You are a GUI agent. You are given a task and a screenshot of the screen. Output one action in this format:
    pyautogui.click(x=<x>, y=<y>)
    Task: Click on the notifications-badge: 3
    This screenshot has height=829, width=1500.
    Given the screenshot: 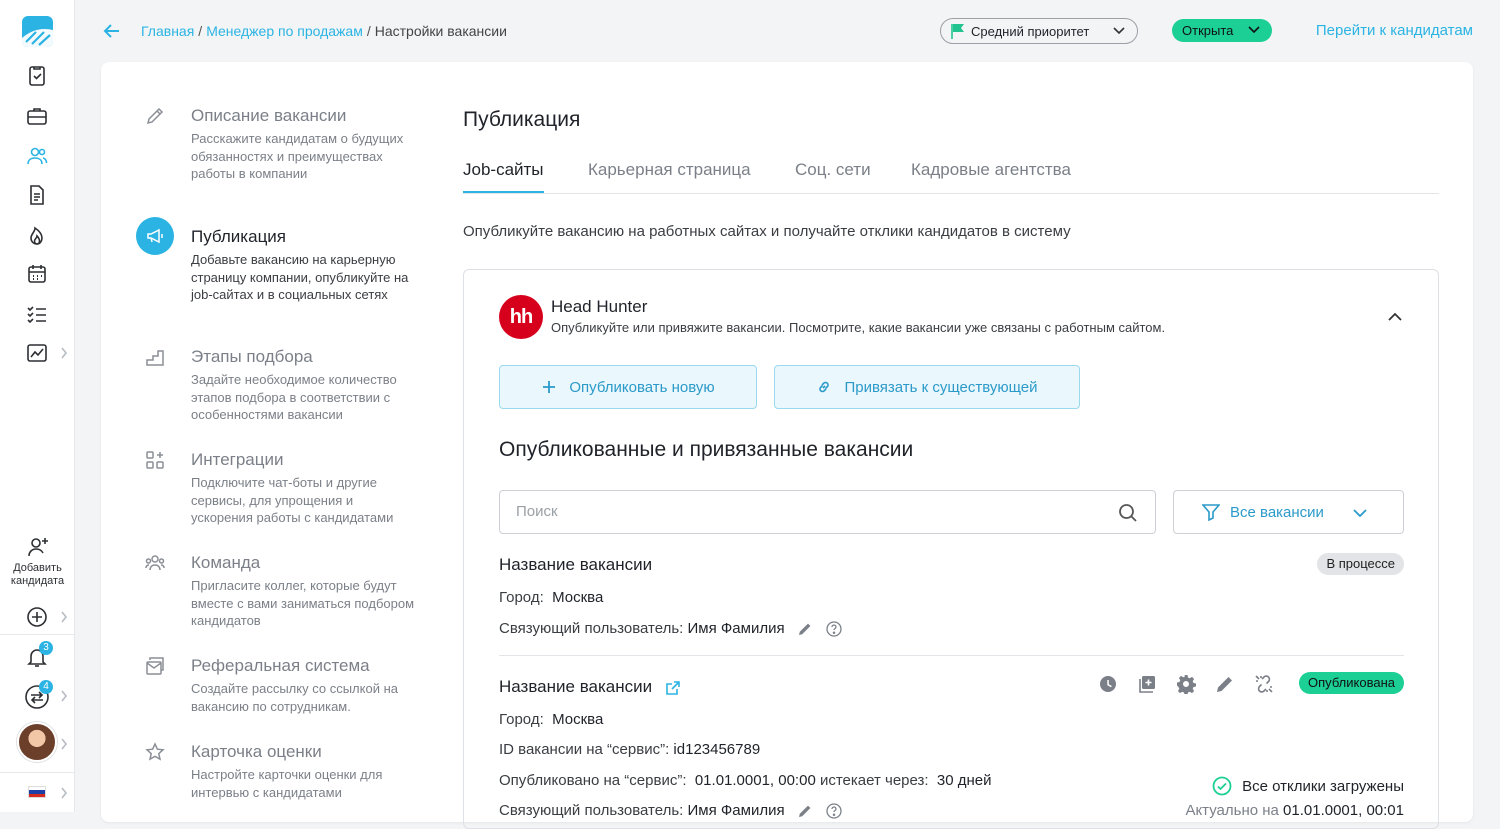 What is the action you would take?
    pyautogui.click(x=46, y=648)
    